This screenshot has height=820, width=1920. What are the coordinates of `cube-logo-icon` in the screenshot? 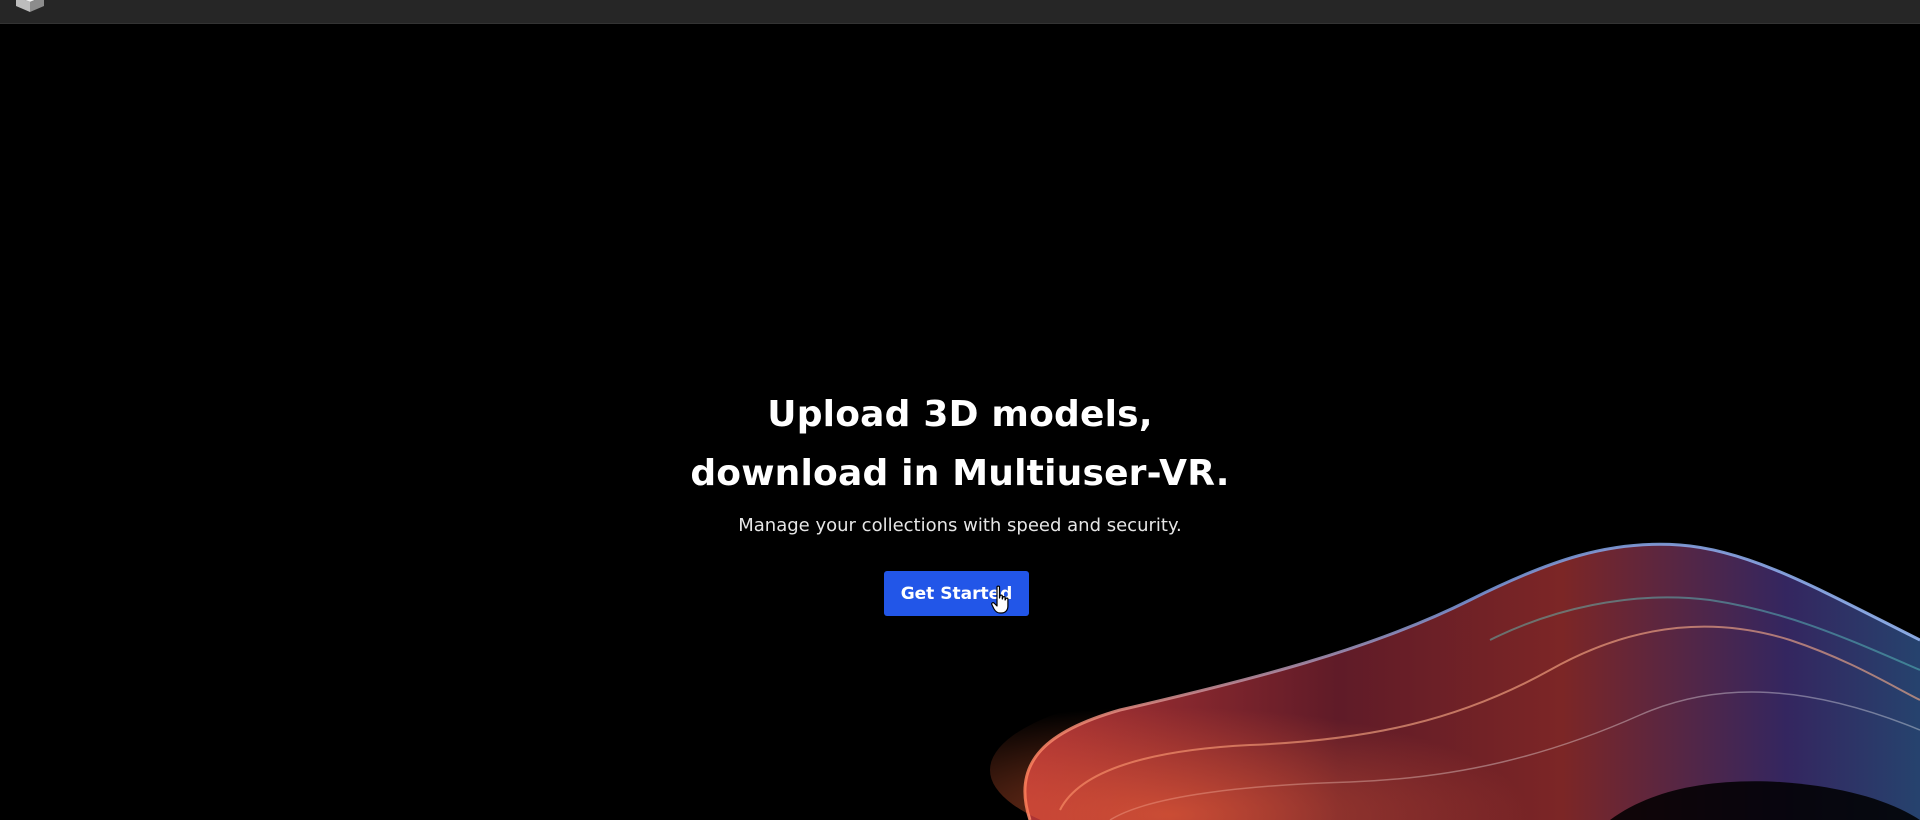 It's located at (30, 6).